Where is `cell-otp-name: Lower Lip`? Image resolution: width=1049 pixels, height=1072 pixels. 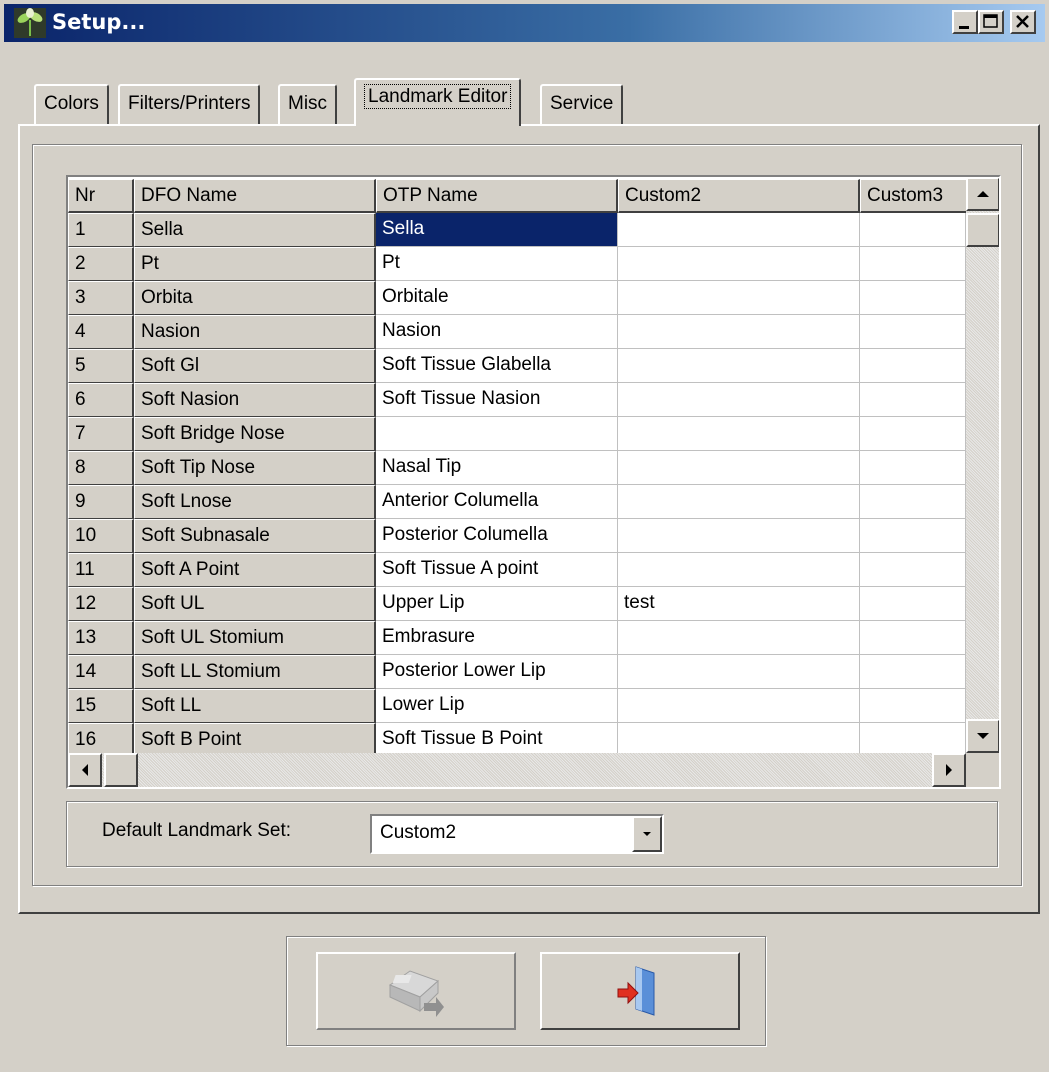
cell-otp-name: Lower Lip is located at coordinates (497, 706).